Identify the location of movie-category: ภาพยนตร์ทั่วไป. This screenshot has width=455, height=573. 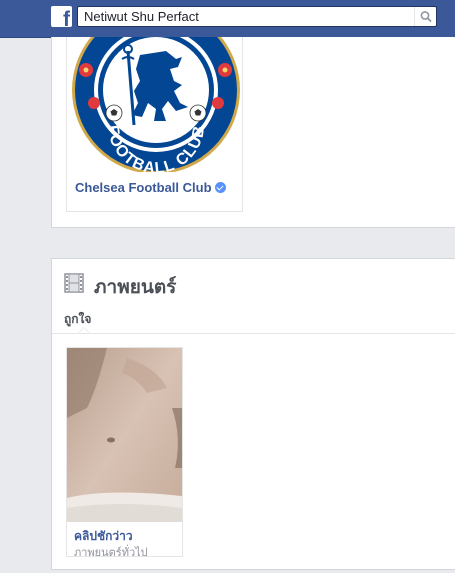
(111, 553).